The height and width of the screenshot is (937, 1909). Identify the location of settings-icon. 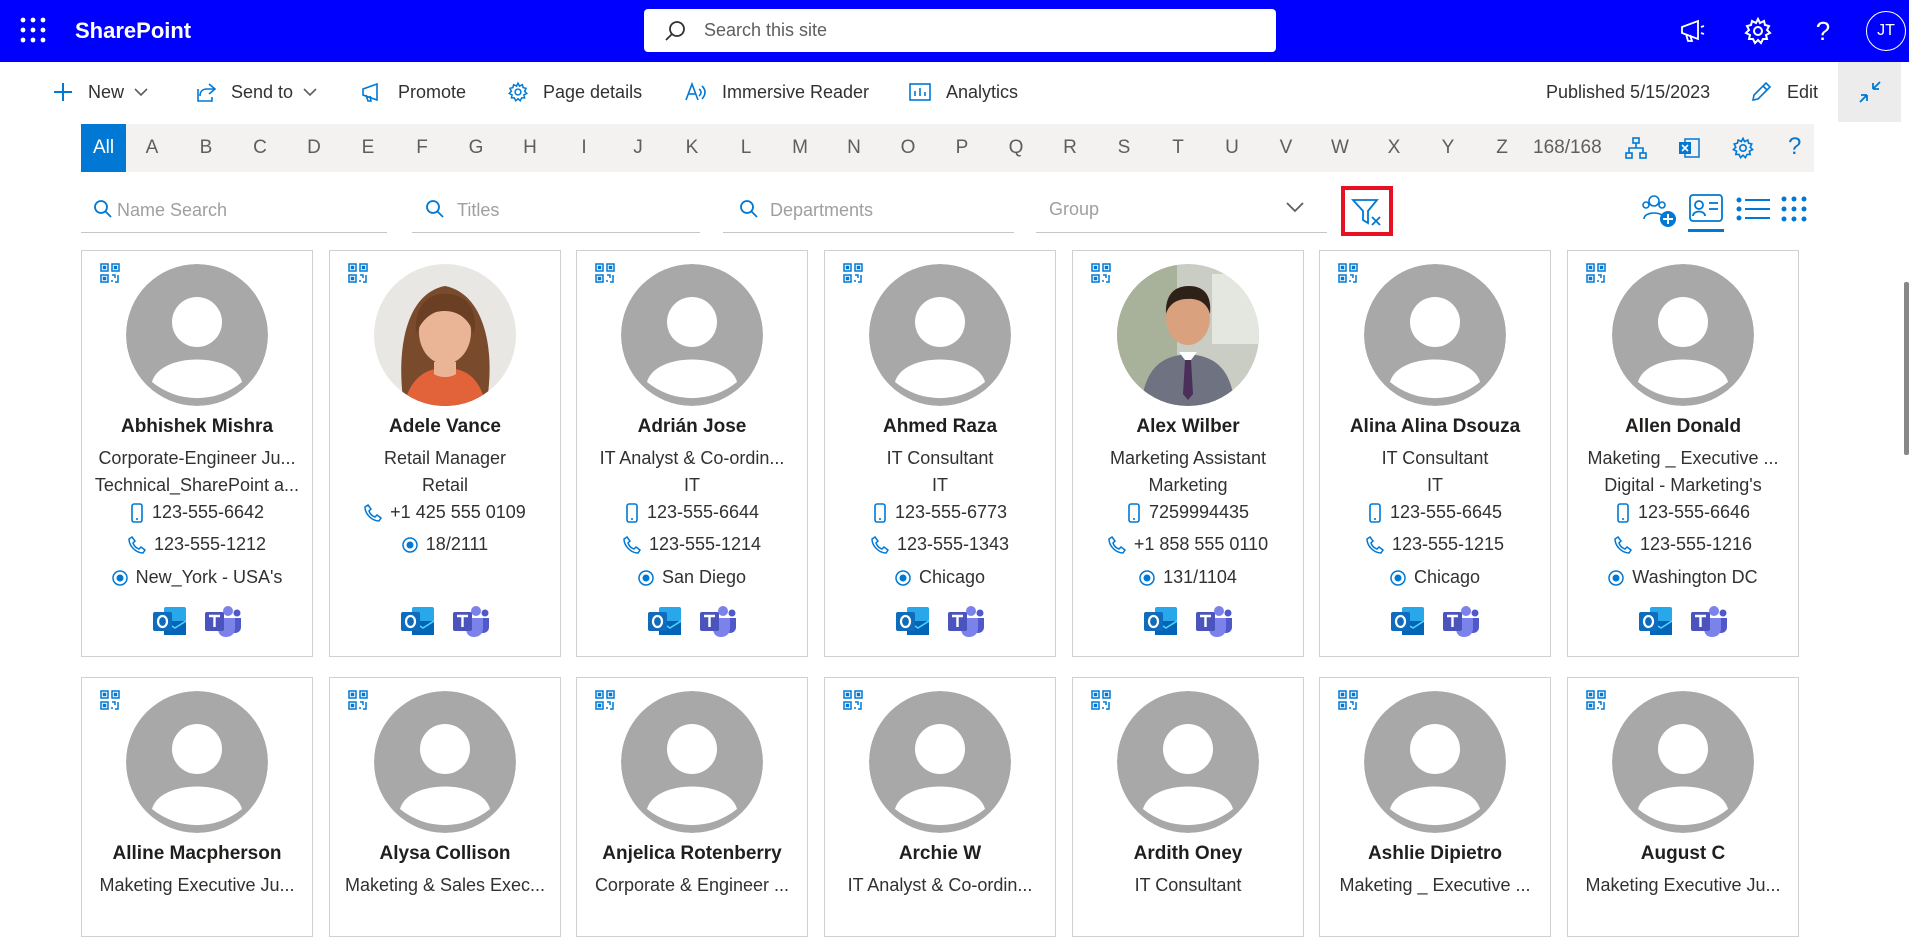
(1743, 148).